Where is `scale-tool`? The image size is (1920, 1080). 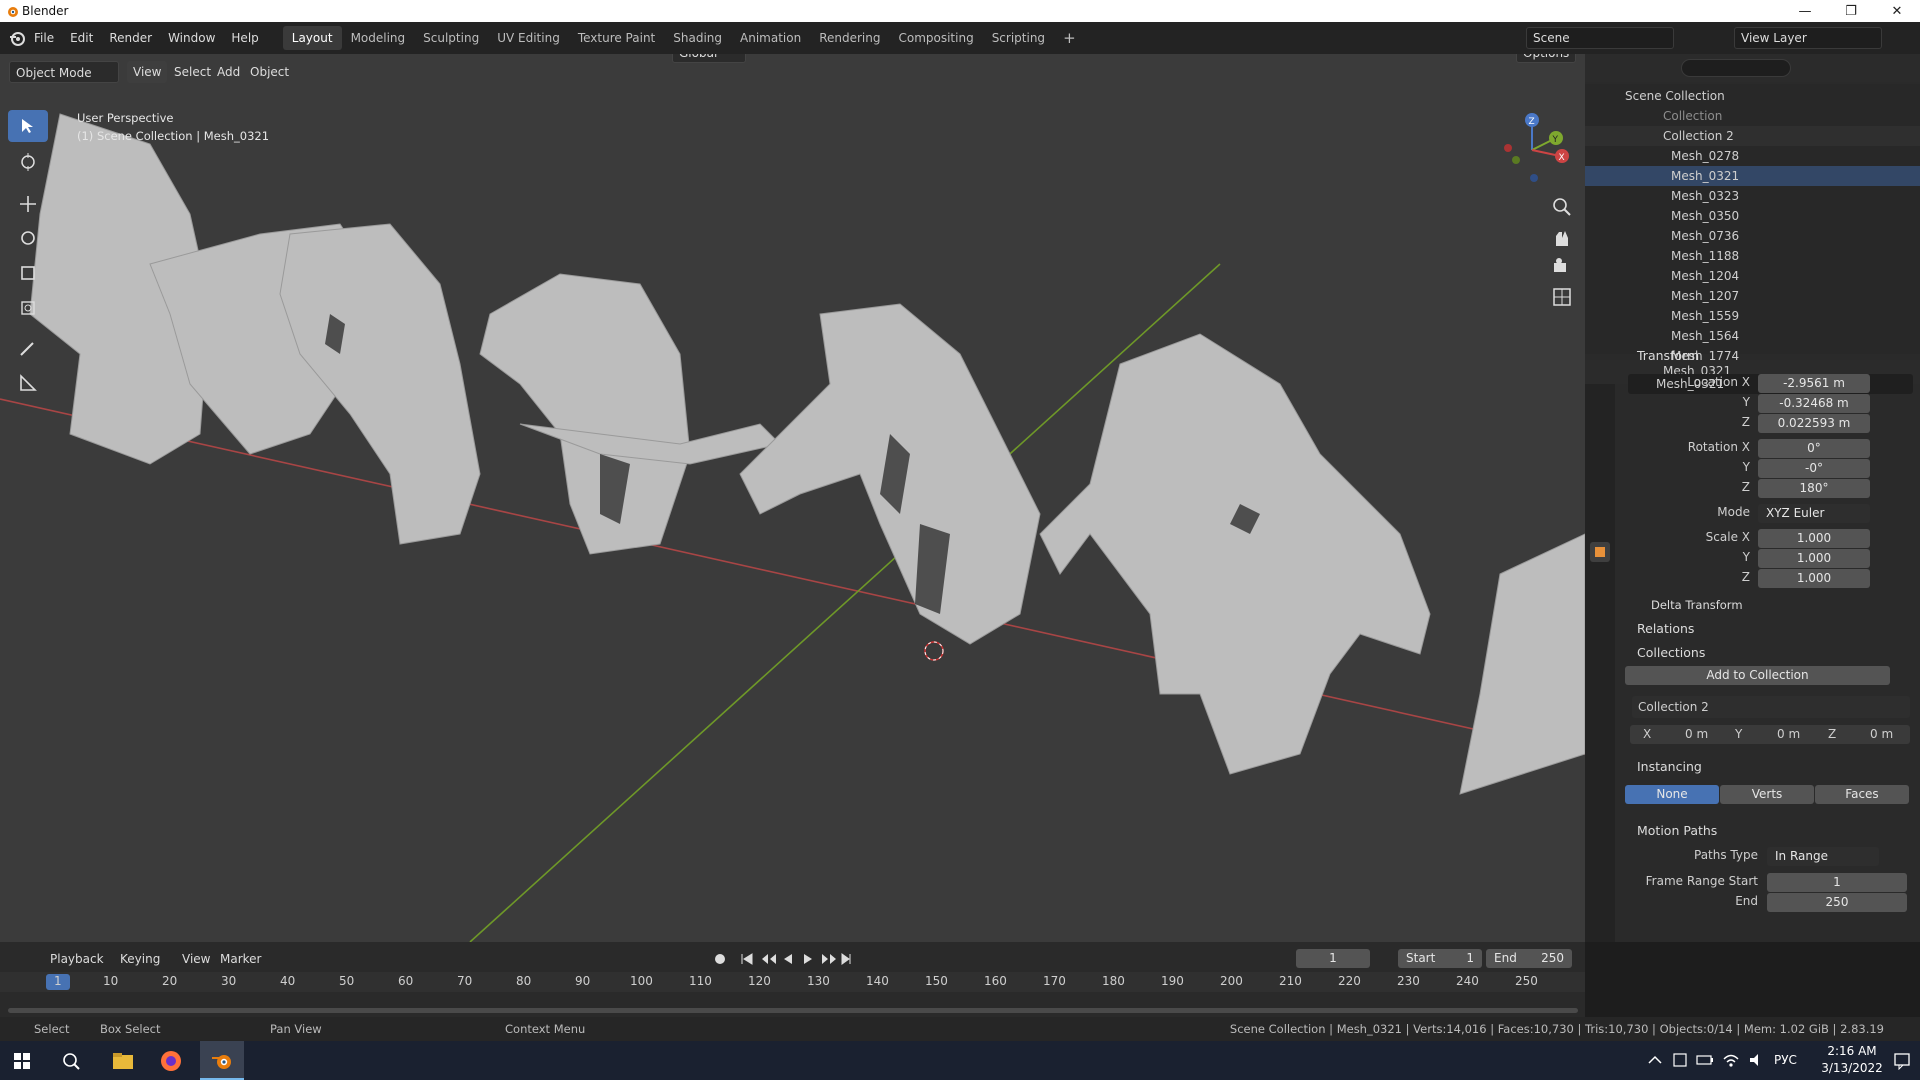 scale-tool is located at coordinates (28, 273).